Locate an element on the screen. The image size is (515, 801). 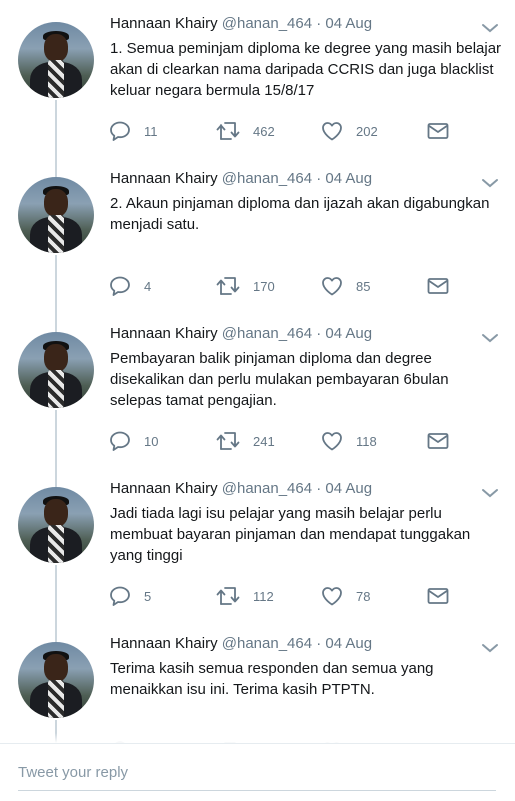
like-count: 78 is located at coordinates (363, 596).